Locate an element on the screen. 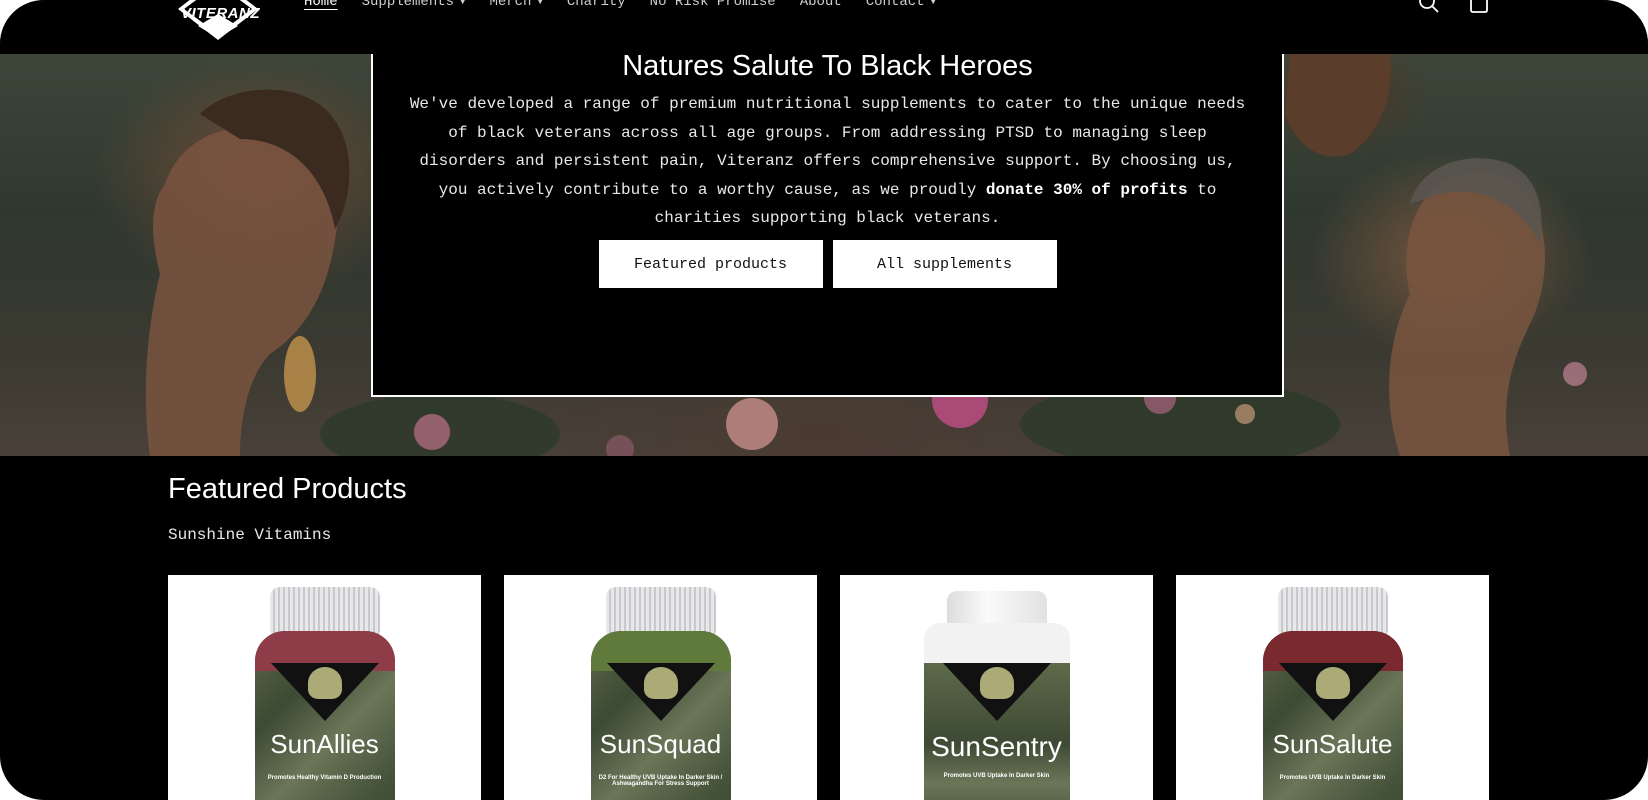  hero-buttons: Featured products All supplements is located at coordinates (827, 264).